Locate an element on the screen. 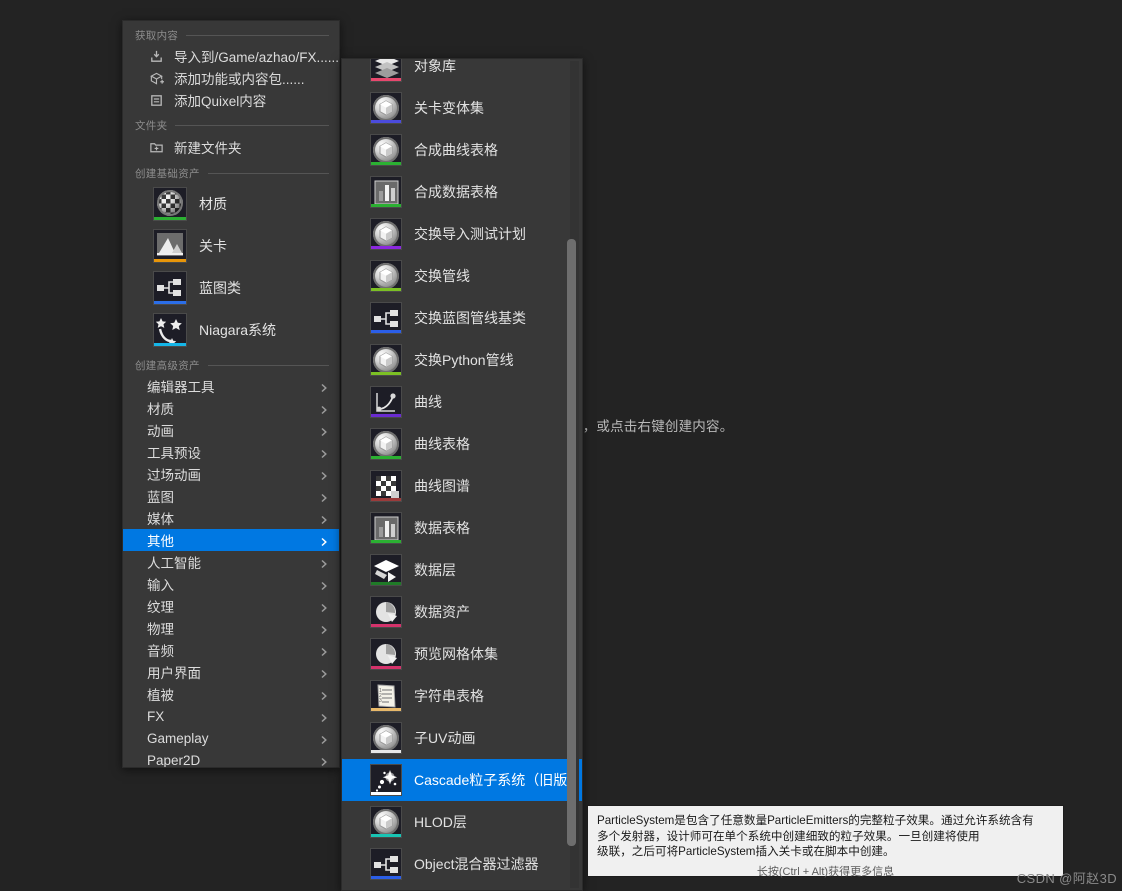 Image resolution: width=1122 pixels, height=891 pixels. string-table-icon: 123 is located at coordinates (386, 696).